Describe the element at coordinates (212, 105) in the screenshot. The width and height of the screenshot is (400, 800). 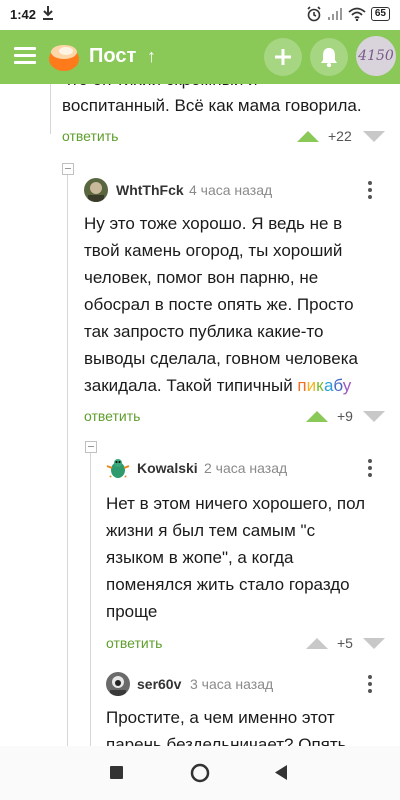
I see `comment-text-line: воспитанный. Всё как мама говорила.` at that location.